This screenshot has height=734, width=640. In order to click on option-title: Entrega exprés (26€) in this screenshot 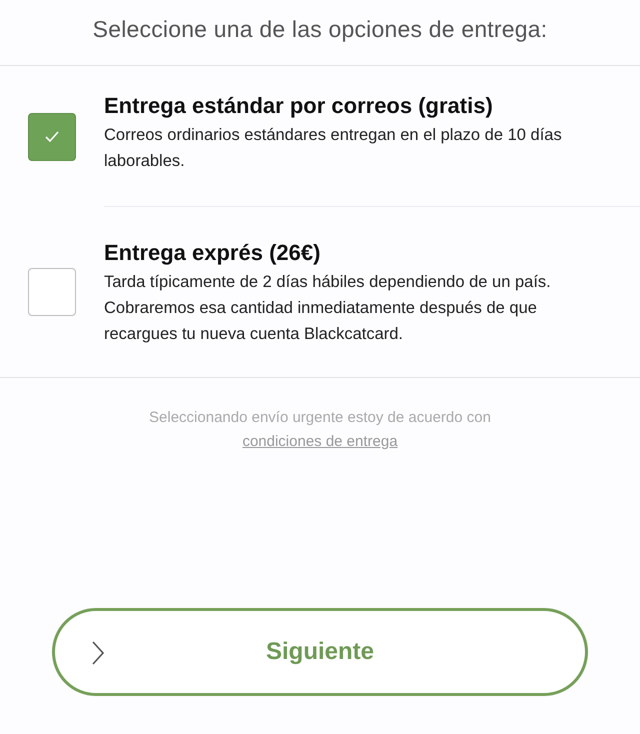, I will do `click(213, 253)`.